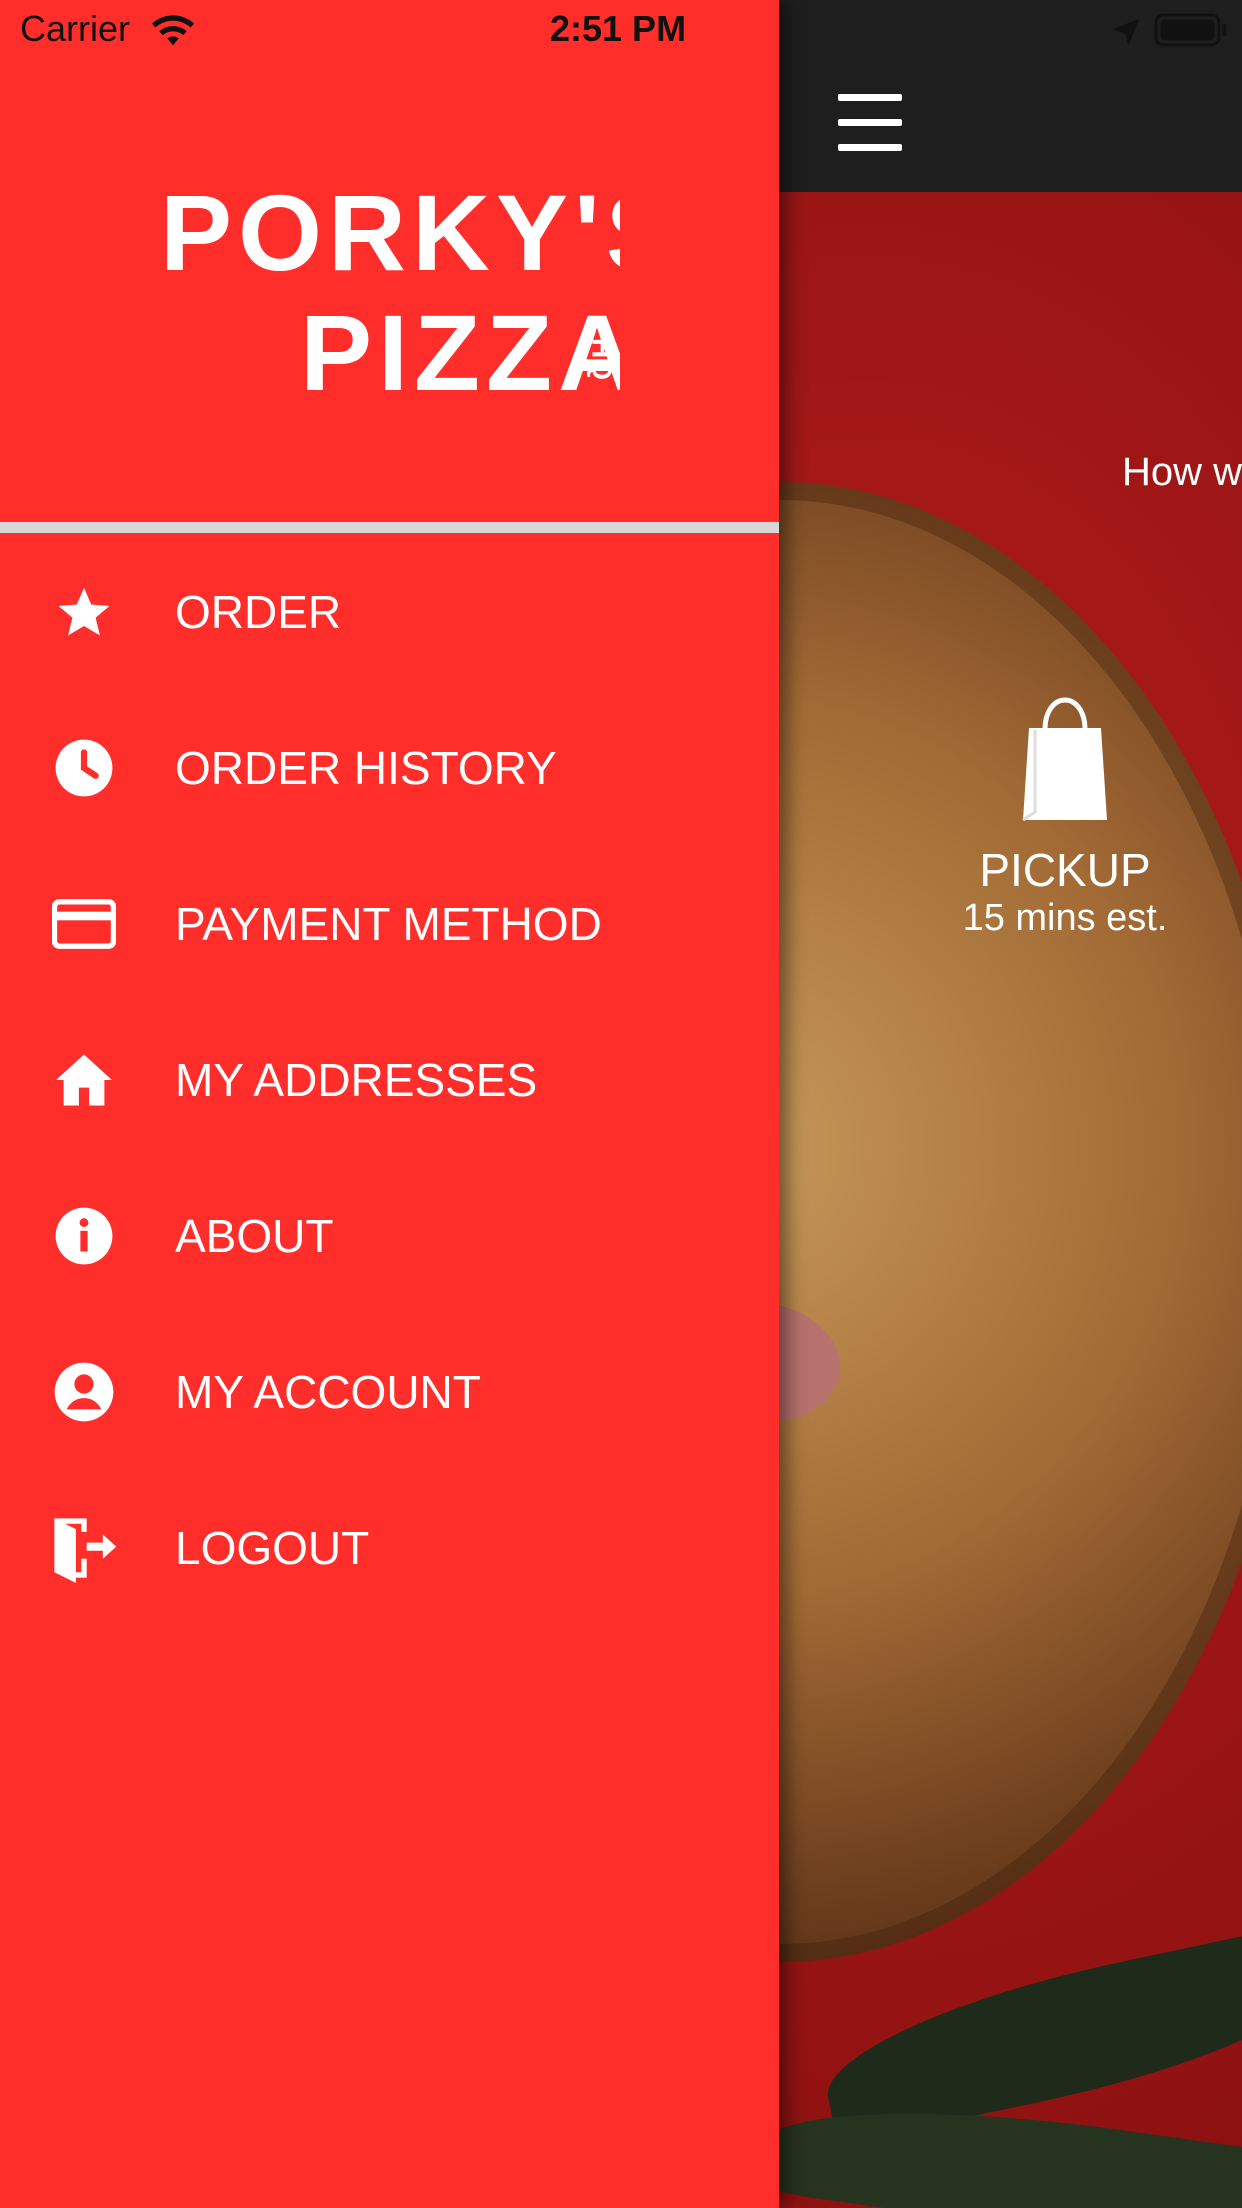 Image resolution: width=1242 pixels, height=2208 pixels. What do you see at coordinates (390, 232) in the screenshot?
I see `svg-text: PORKY'S` at bounding box center [390, 232].